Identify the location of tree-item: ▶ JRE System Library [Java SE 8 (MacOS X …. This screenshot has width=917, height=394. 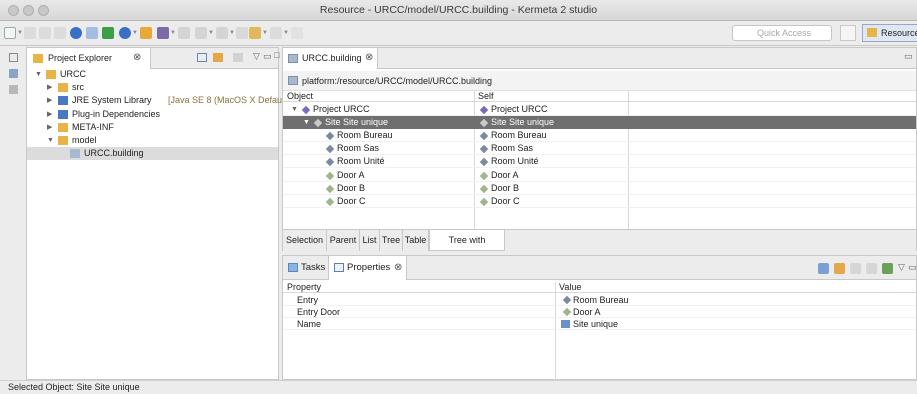
(159, 100).